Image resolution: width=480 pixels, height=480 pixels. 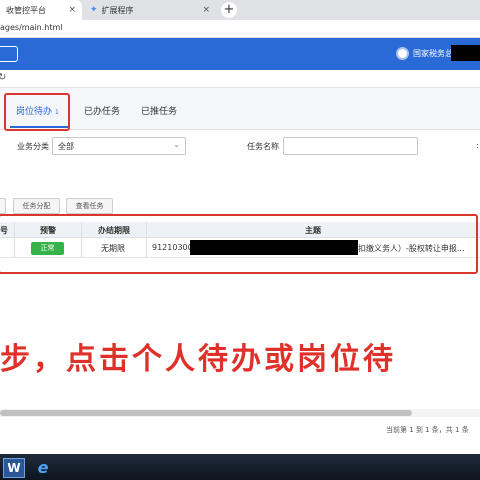 What do you see at coordinates (198, 359) in the screenshot?
I see `instruction-overlay: 步，点击个人待办或岗位待` at bounding box center [198, 359].